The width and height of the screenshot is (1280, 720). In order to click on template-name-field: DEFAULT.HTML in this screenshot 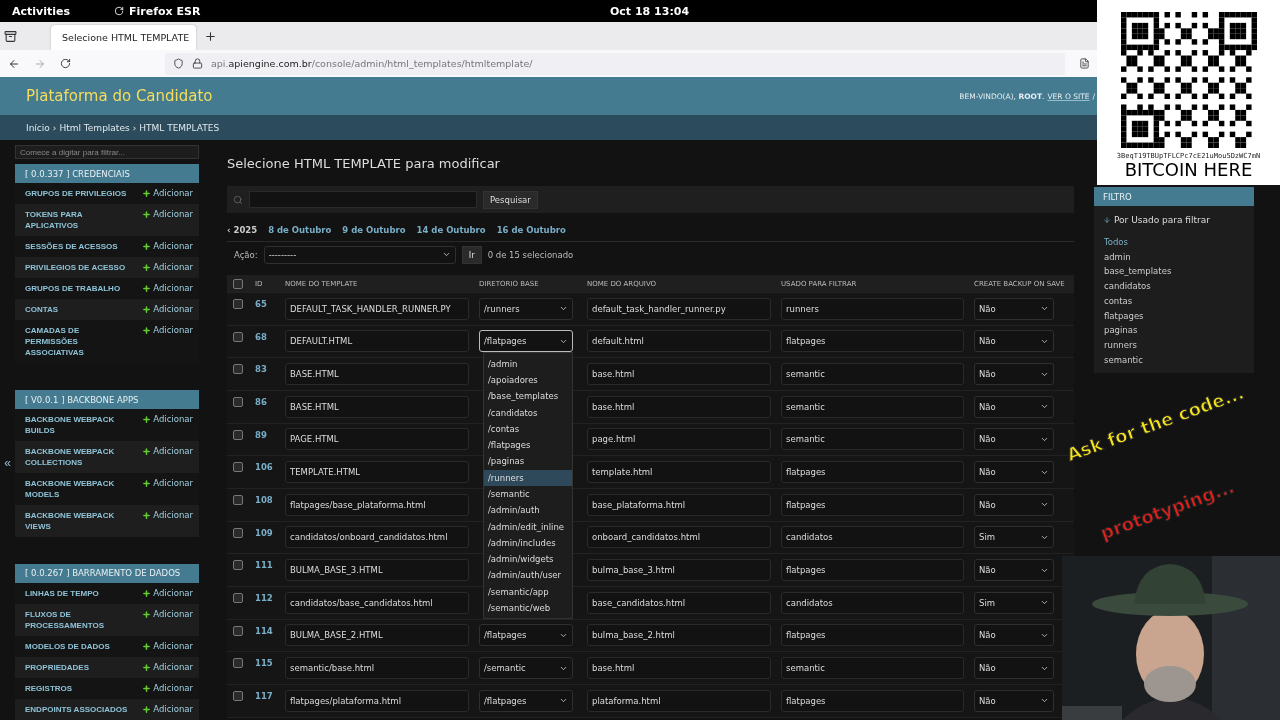, I will do `click(377, 341)`.